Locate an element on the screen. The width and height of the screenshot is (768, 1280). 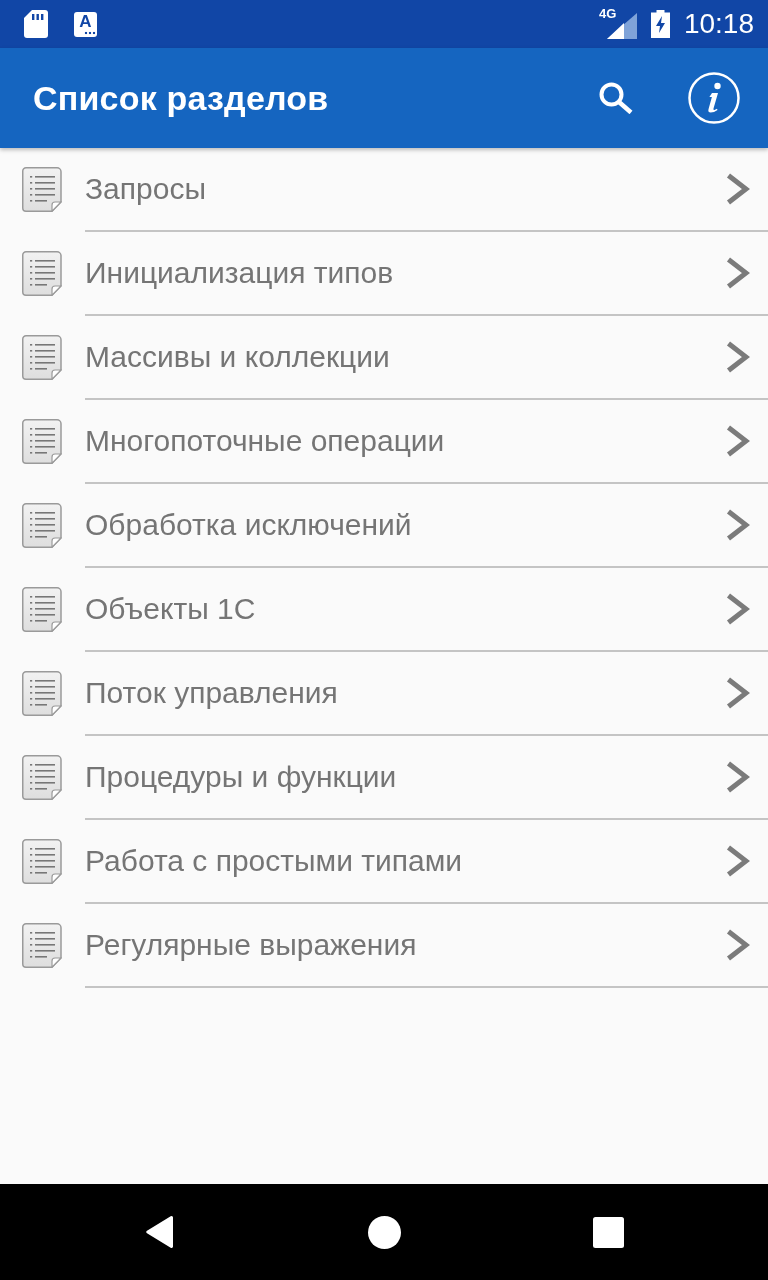
section-label: Многопоточные операции is located at coordinates (265, 441).